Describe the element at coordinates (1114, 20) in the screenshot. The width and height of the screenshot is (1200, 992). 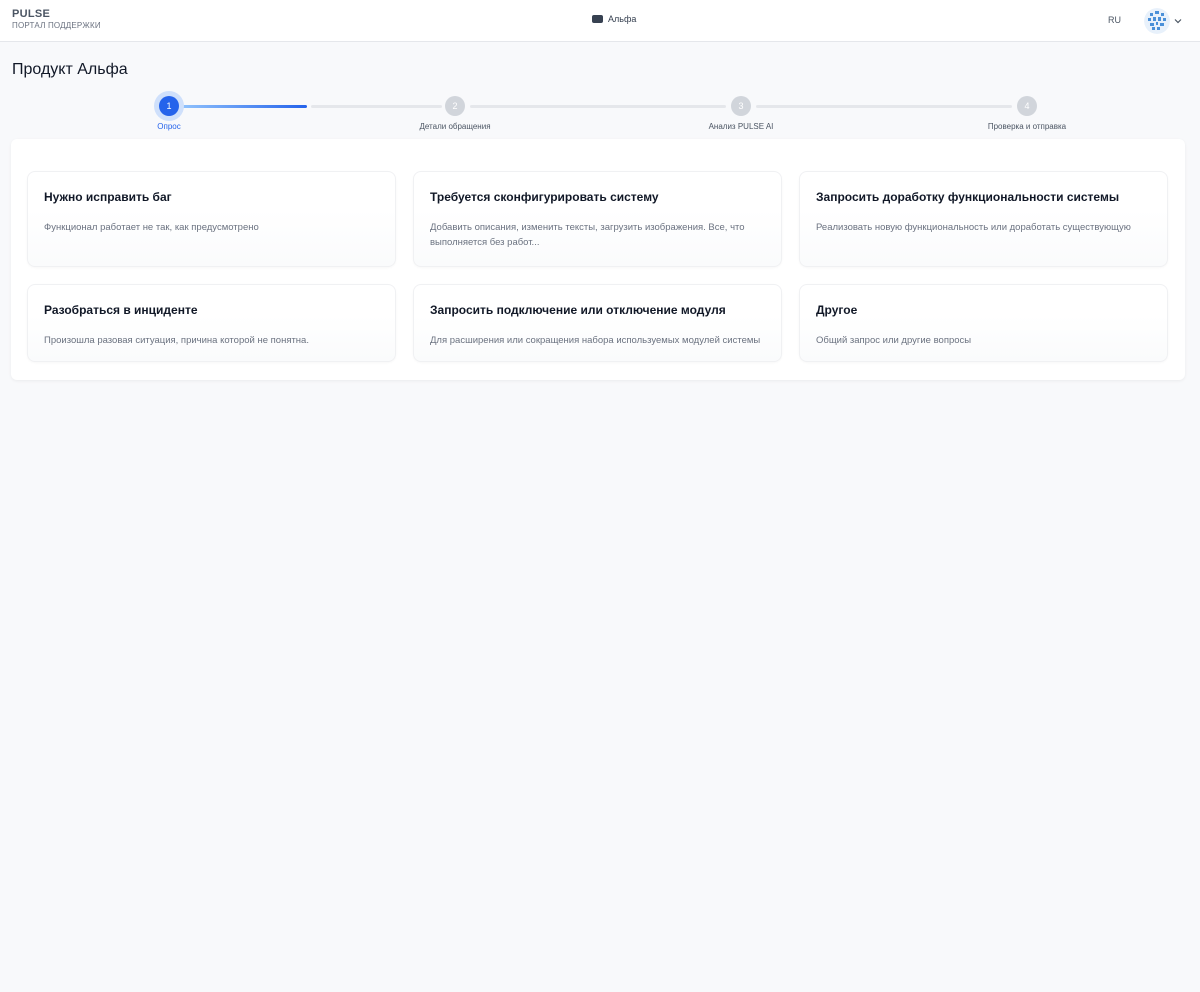
I see `language-switcher: RU` at that location.